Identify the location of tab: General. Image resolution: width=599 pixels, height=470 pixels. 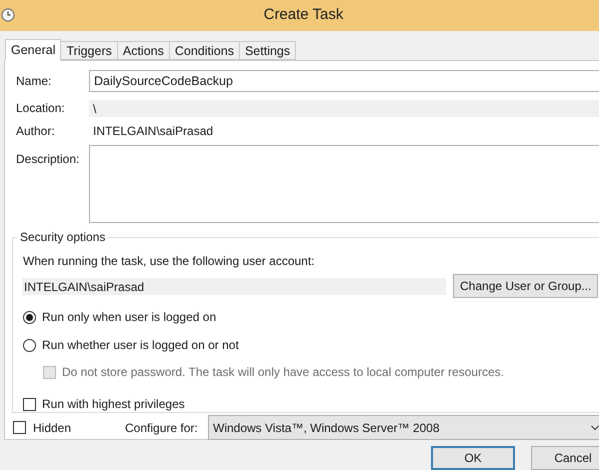
(33, 50).